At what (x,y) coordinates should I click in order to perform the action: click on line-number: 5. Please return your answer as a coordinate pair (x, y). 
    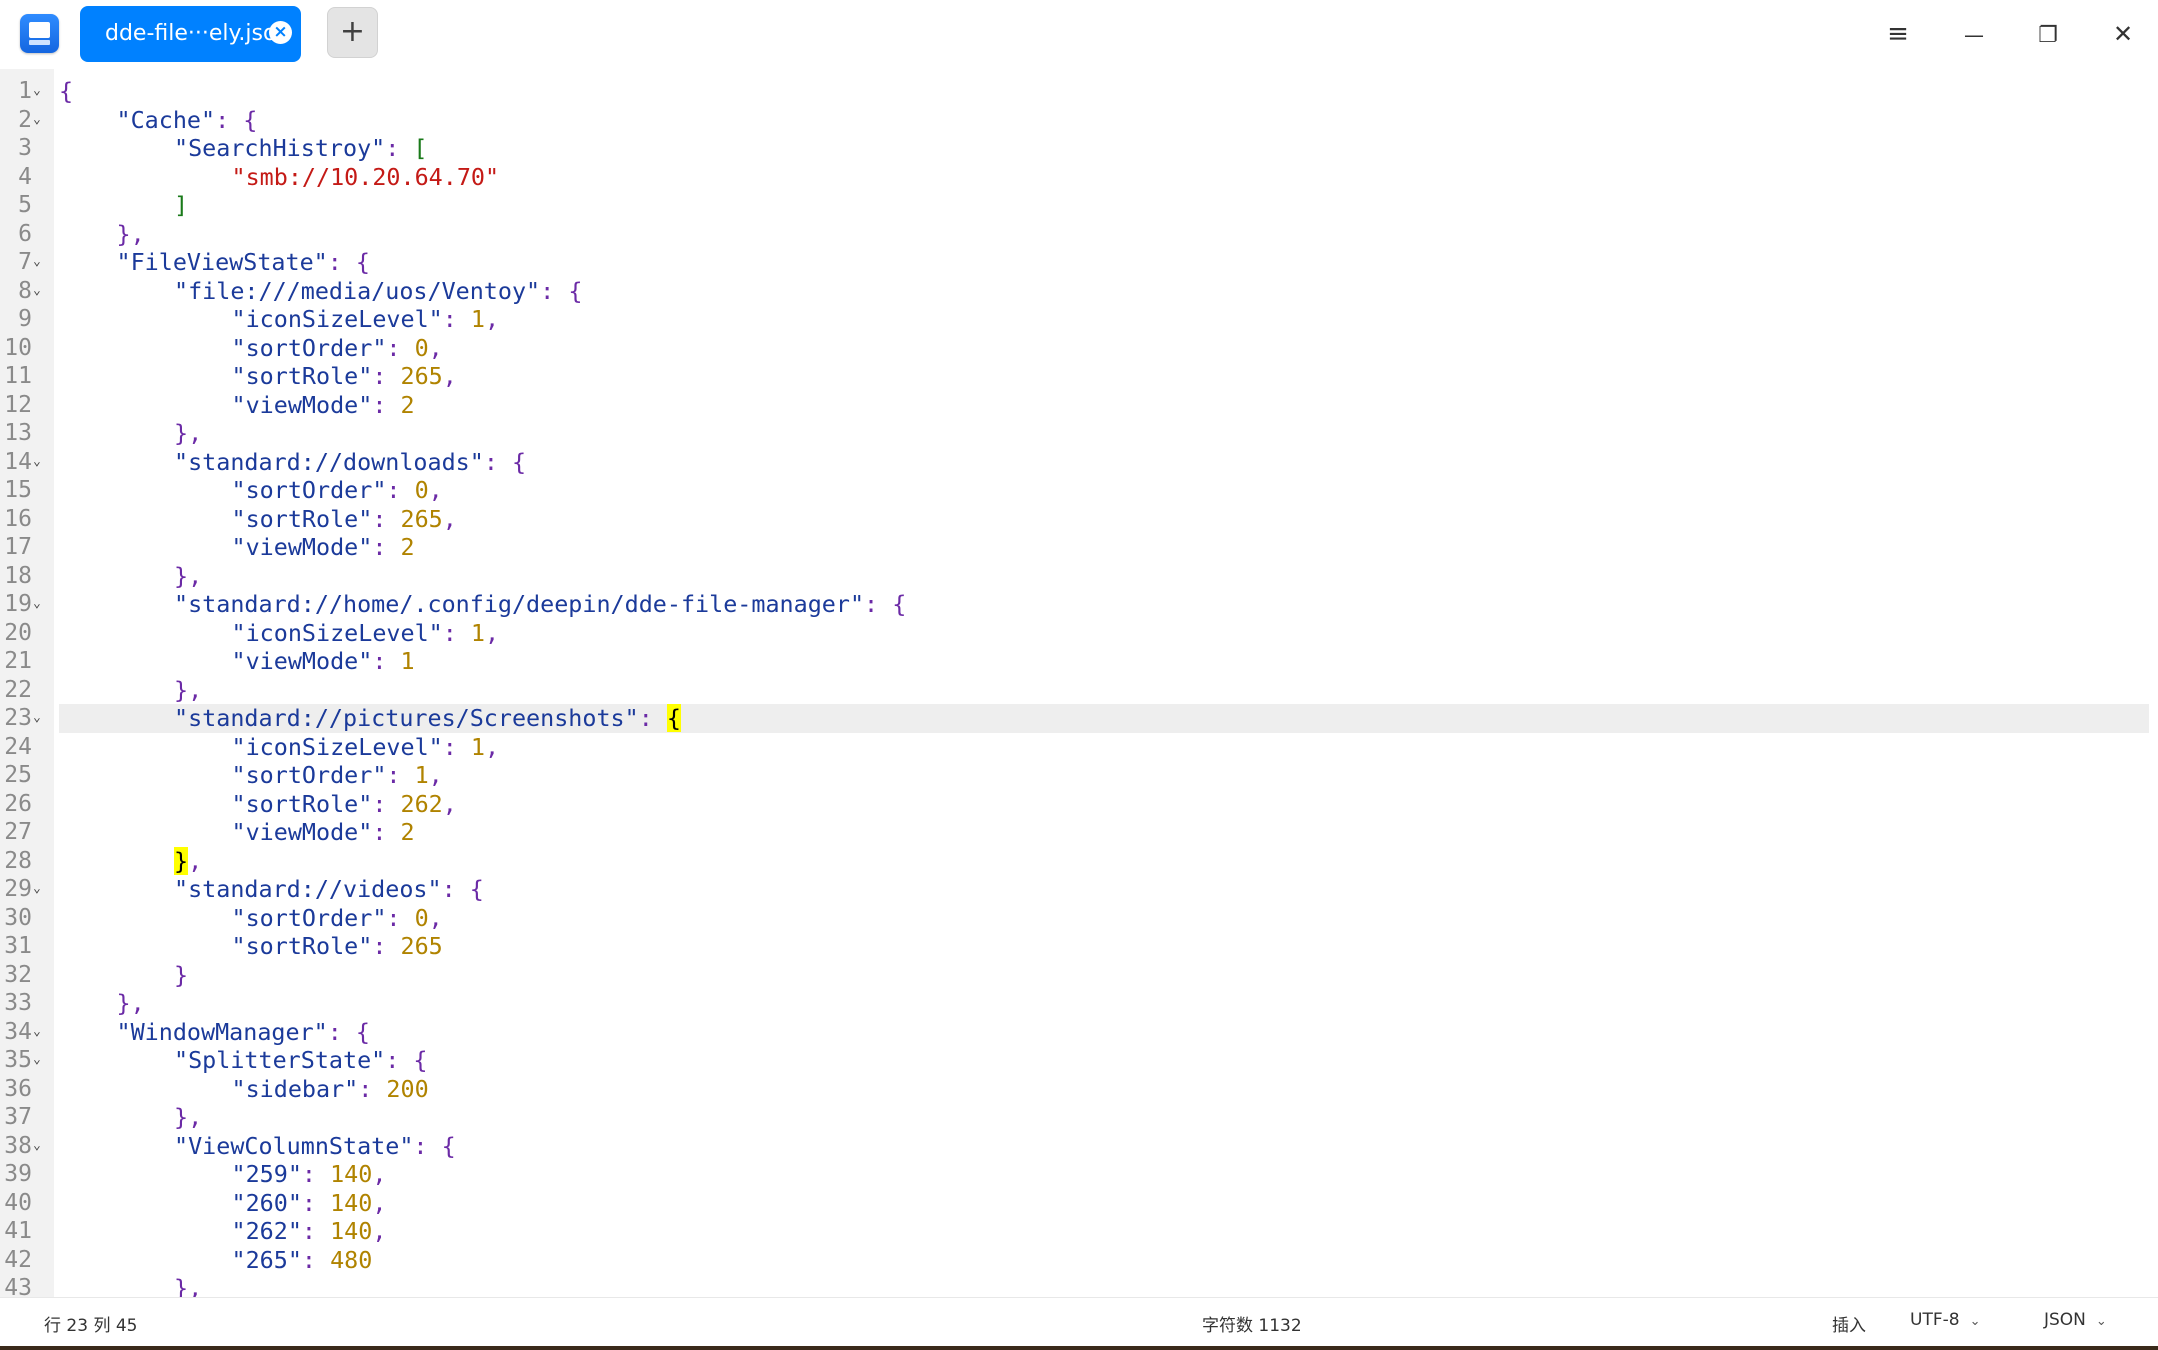
    Looking at the image, I should click on (25, 205).